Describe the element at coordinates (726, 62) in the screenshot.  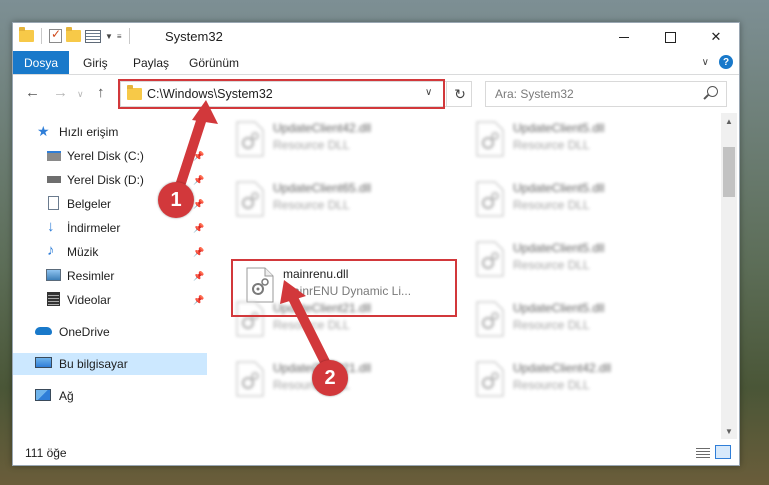
I see `help-icon: ?` at that location.